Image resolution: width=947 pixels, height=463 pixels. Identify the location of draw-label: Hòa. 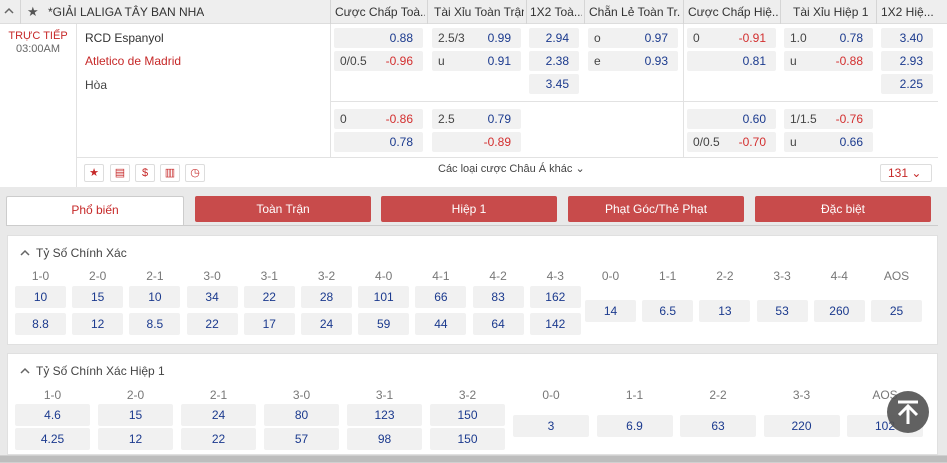
(96, 85).